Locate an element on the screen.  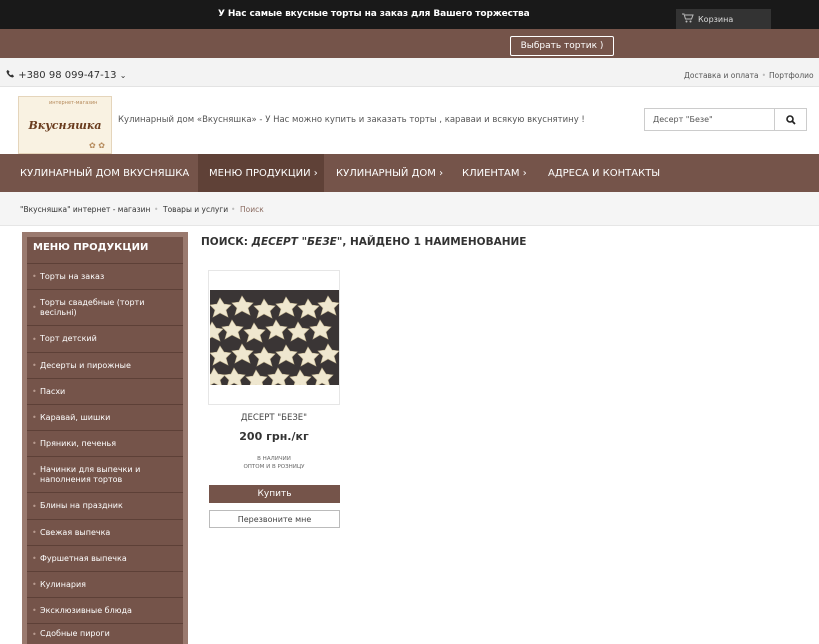
product-image is located at coordinates (274, 337).